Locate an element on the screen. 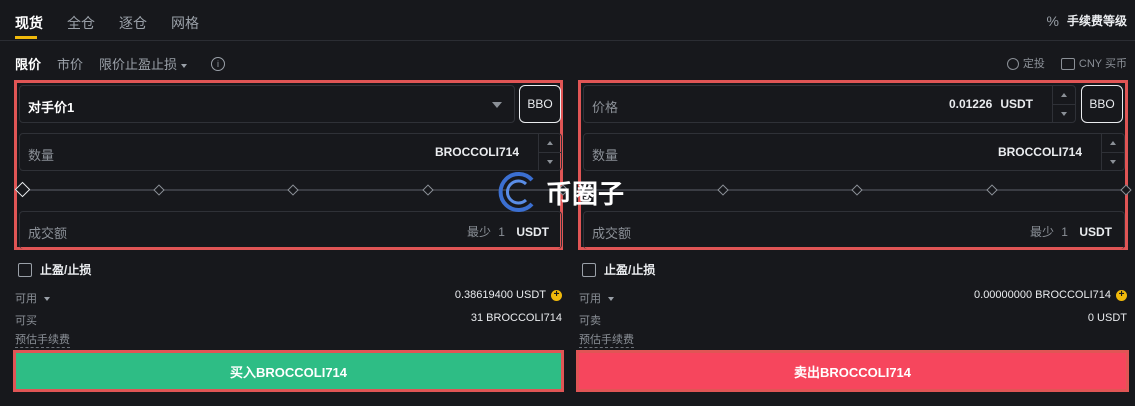 The height and width of the screenshot is (406, 1135). tab-cross: 全仓 is located at coordinates (81, 23).